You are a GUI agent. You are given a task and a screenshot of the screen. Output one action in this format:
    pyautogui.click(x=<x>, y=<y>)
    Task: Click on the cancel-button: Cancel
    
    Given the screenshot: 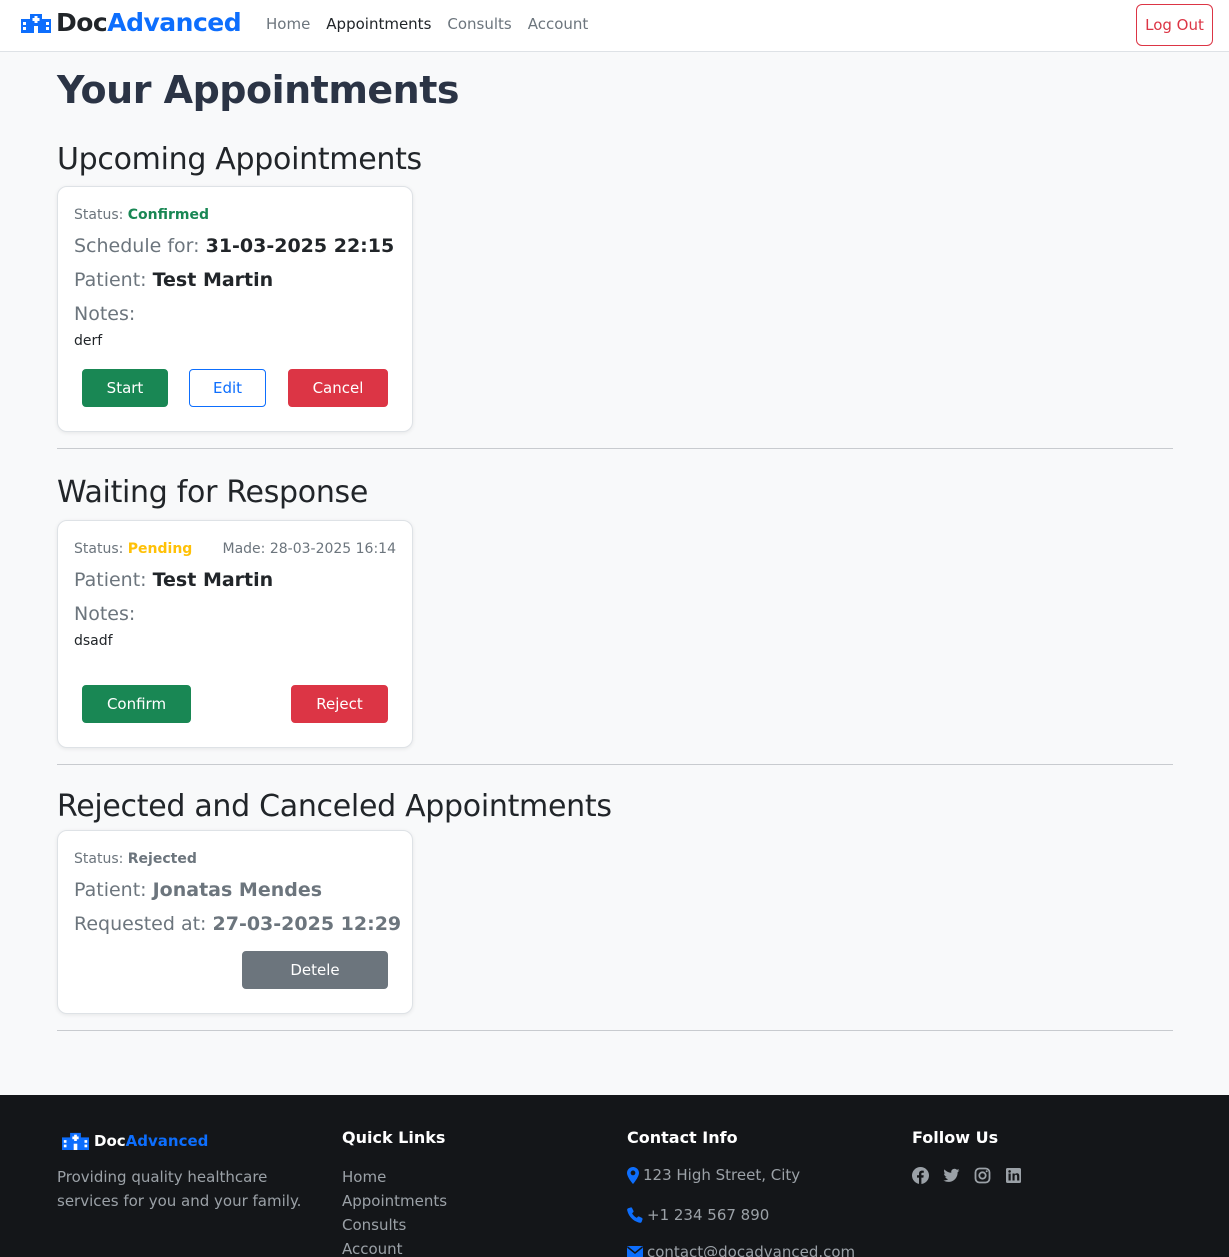 What is the action you would take?
    pyautogui.click(x=338, y=388)
    